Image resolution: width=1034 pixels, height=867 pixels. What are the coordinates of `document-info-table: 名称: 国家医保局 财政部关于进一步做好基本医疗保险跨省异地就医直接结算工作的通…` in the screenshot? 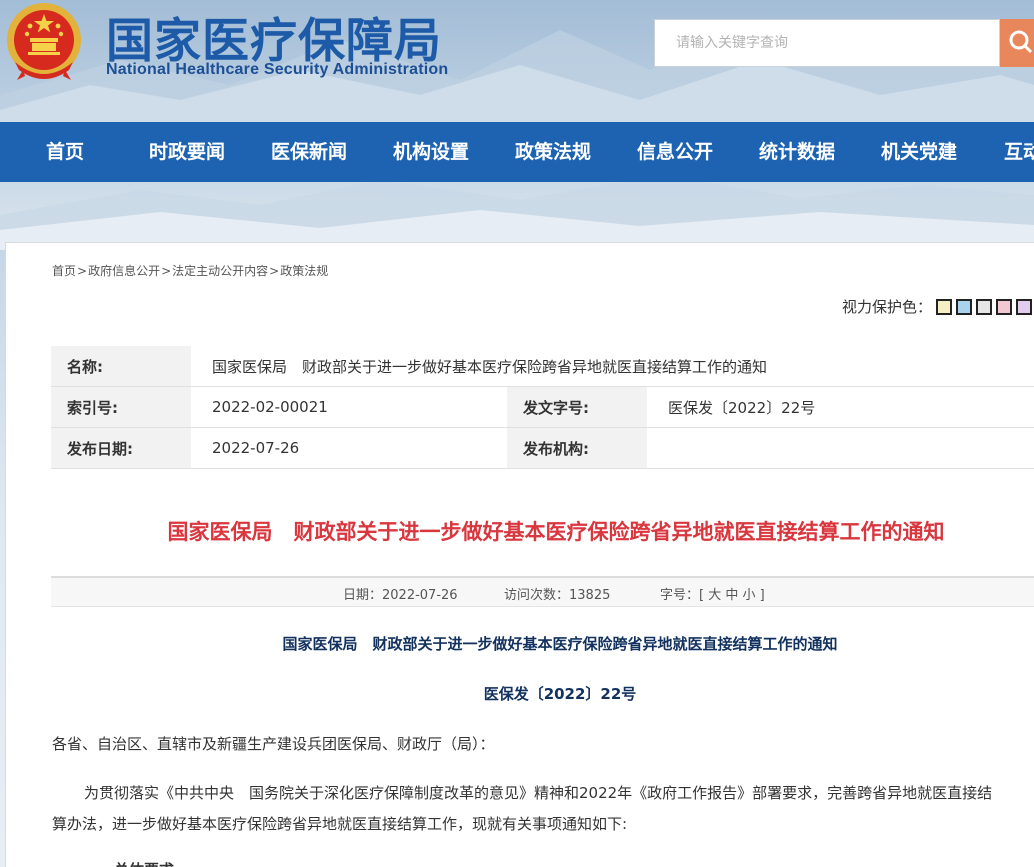 It's located at (542, 407).